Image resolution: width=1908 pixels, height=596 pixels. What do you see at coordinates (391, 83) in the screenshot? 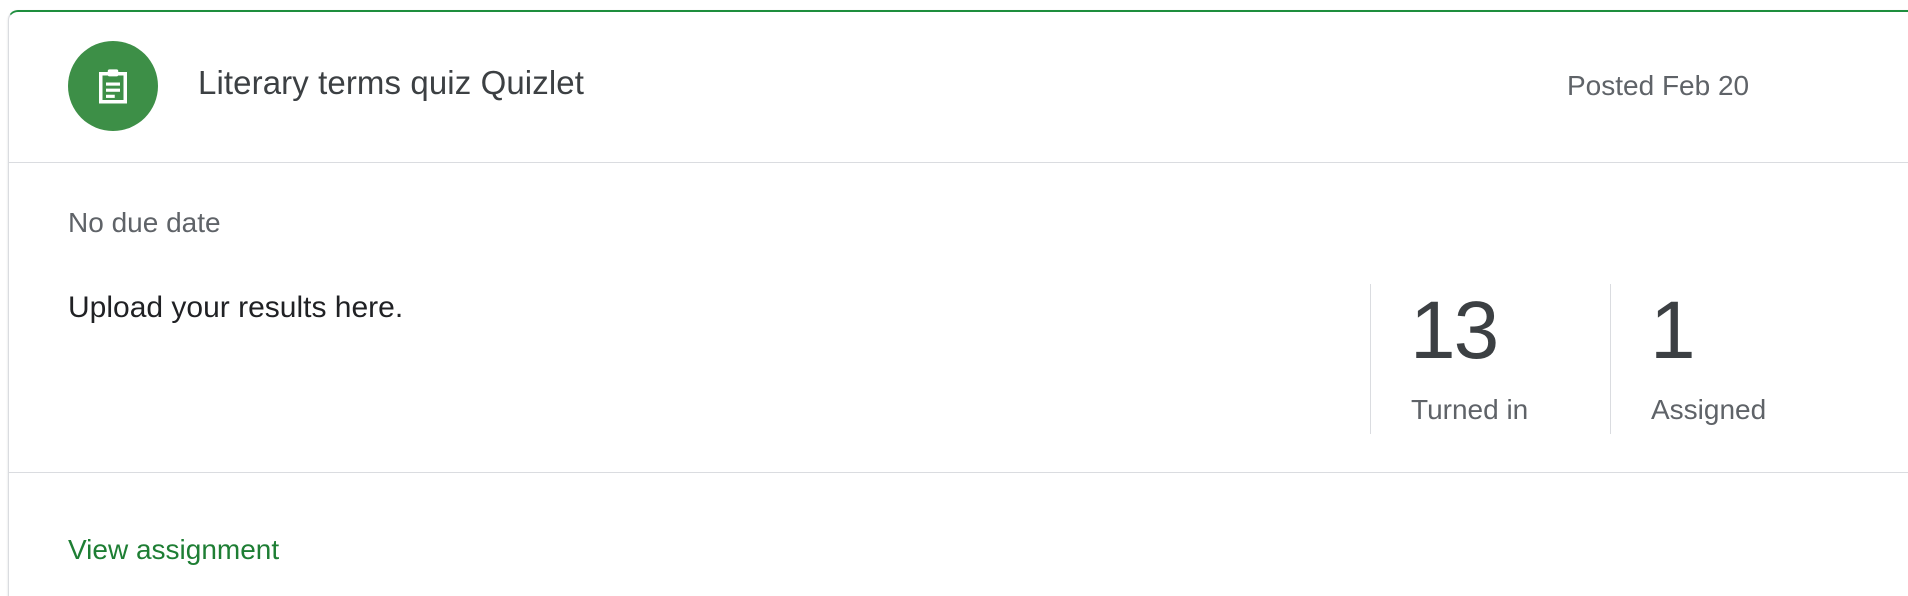
I see `assignment-title: Literary terms quiz Quizlet` at bounding box center [391, 83].